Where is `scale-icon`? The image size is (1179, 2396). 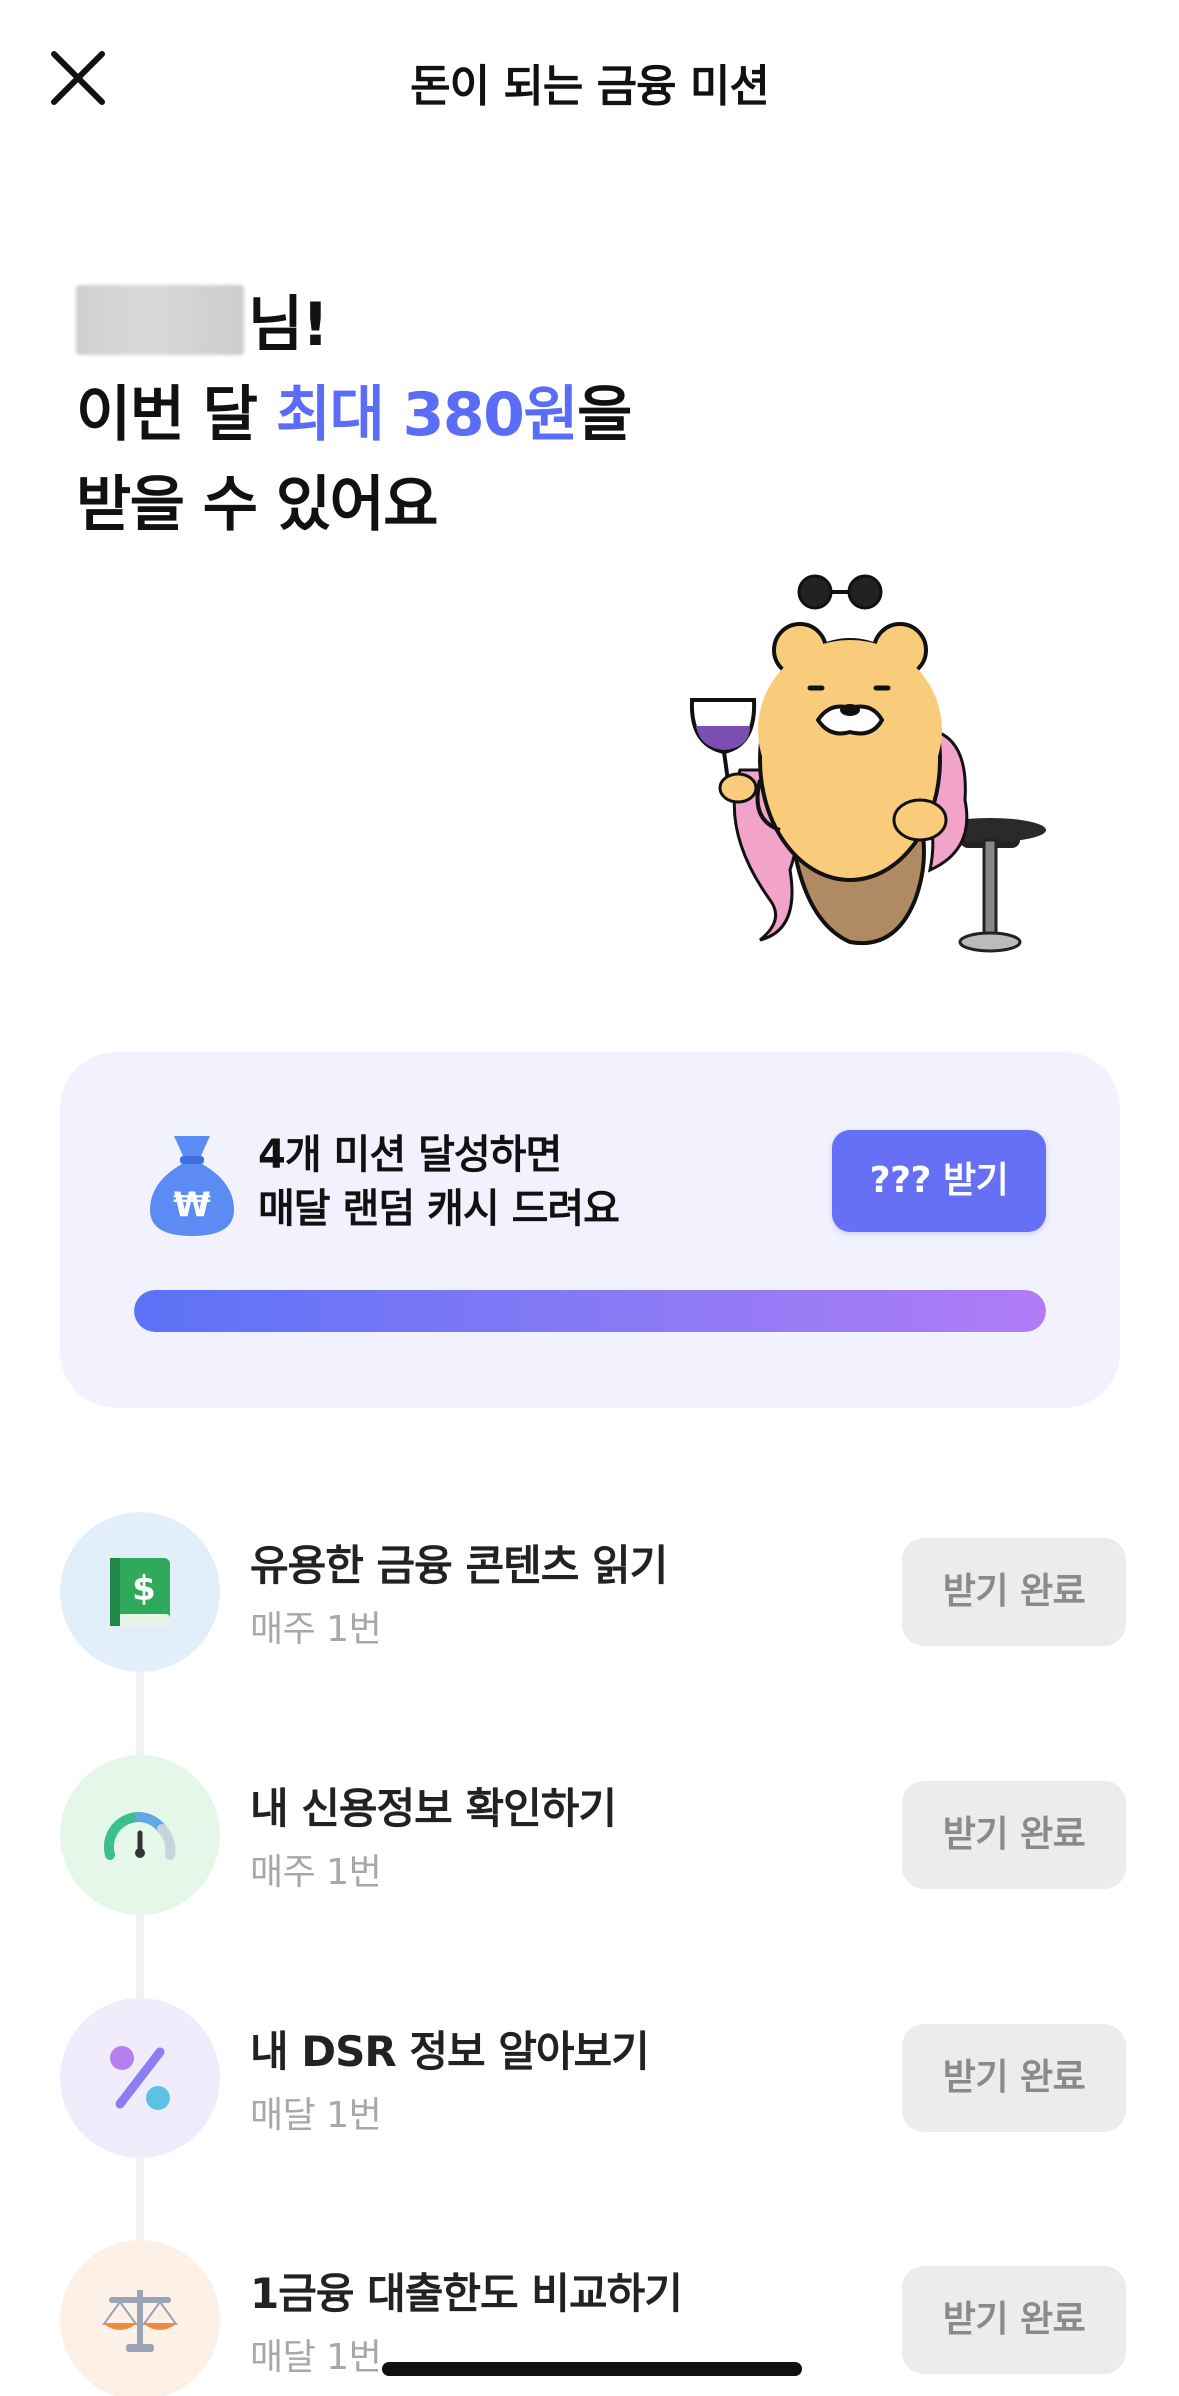
scale-icon is located at coordinates (140, 2321).